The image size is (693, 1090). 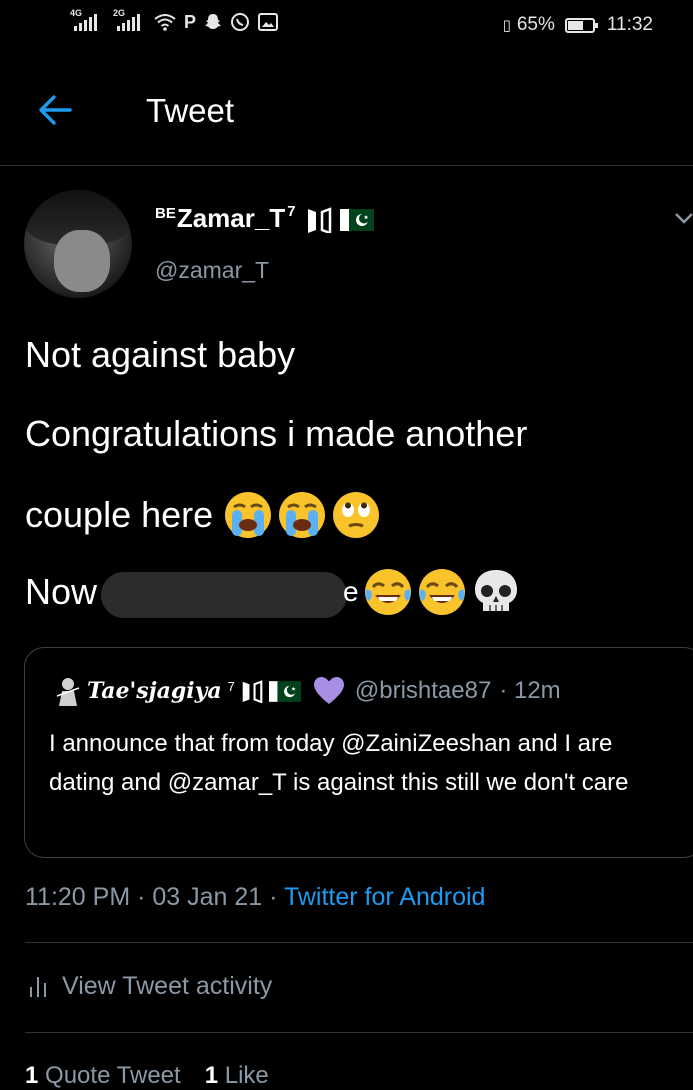 What do you see at coordinates (346, 28) in the screenshot?
I see `status-bar: 4G 2G P ▯ 65% 11:32` at bounding box center [346, 28].